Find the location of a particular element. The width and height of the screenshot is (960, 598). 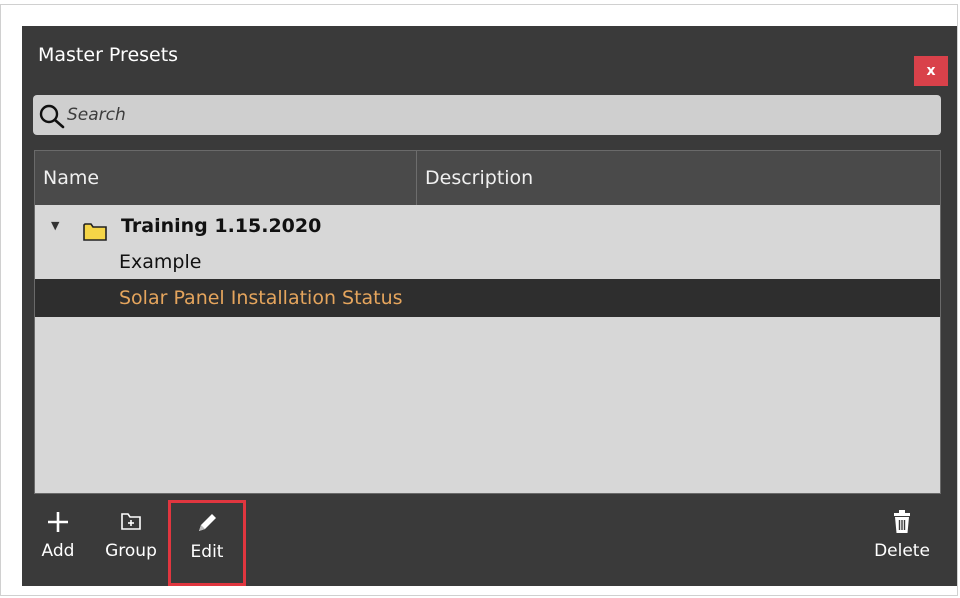

search-icon is located at coordinates (52, 116).